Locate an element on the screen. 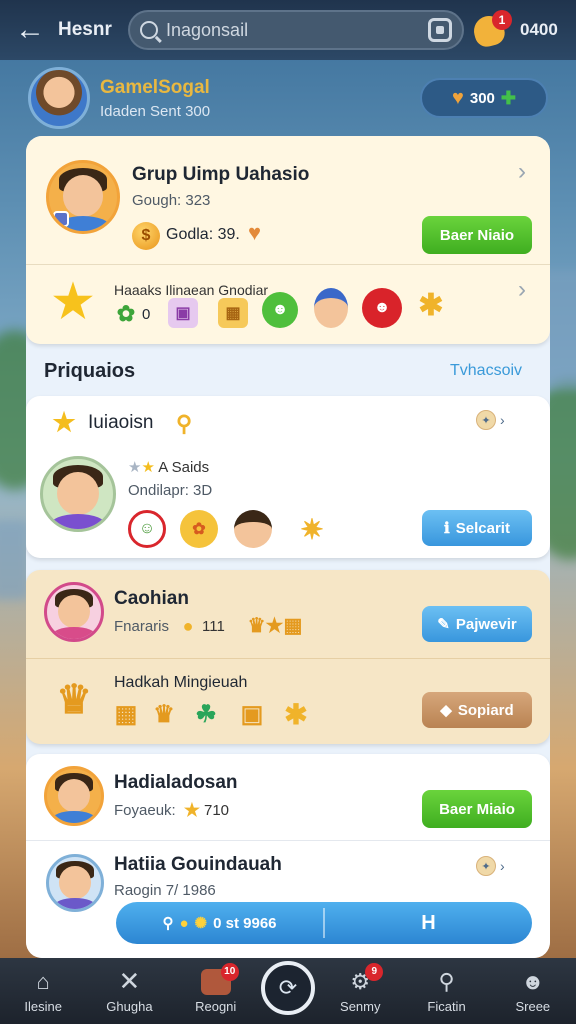 The height and width of the screenshot is (1024, 576). plus-icon: ✚ is located at coordinates (508, 97).